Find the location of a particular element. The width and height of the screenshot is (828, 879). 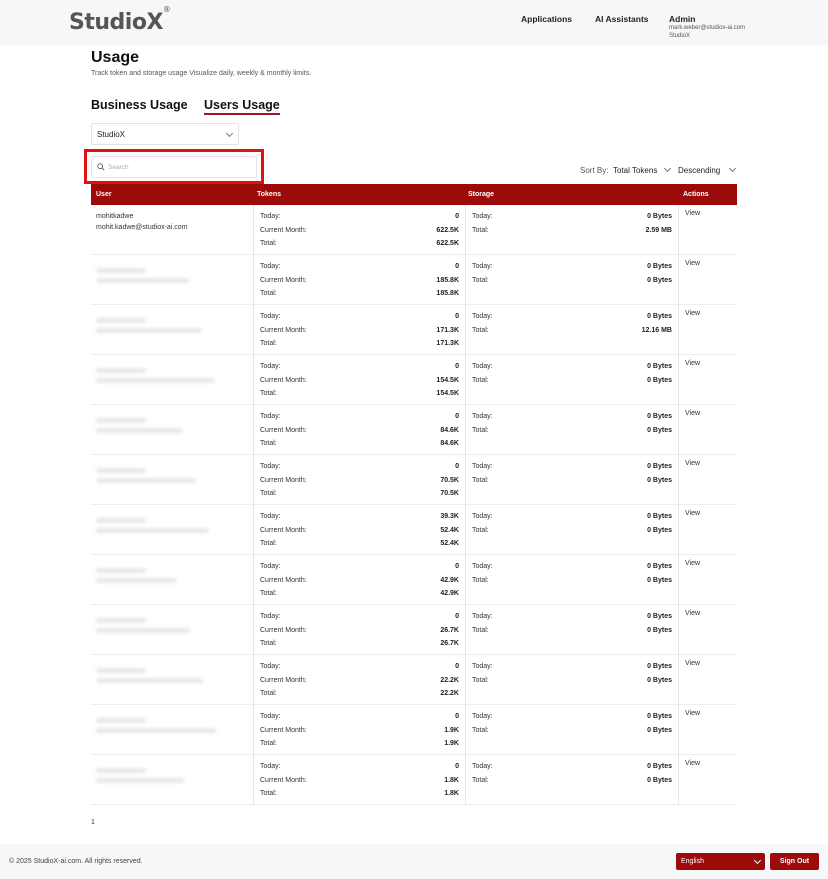

tokens-cell: Today: 0 Current Month: 22.2K Total: 22.2K is located at coordinates (360, 680).